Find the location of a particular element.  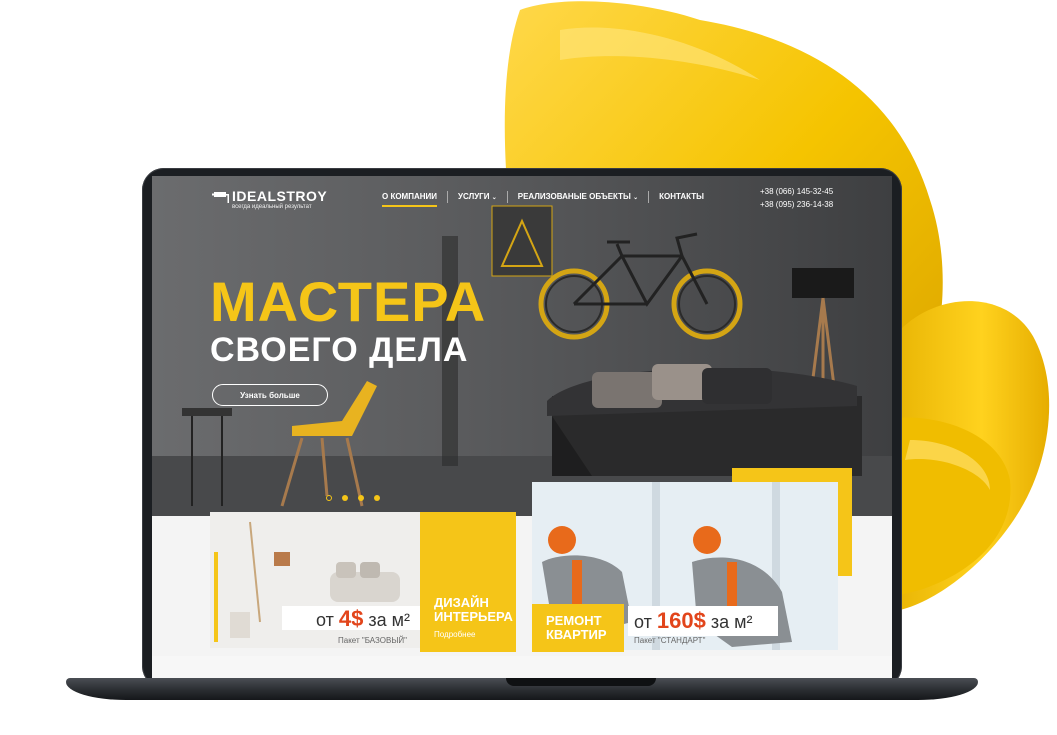

design-card: ДИЗАЙН ИНТЕРЬЕРА Подробнее is located at coordinates (468, 582).